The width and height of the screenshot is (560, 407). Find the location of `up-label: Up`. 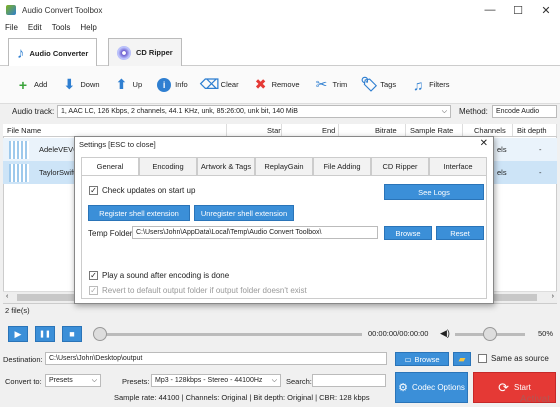

up-label: Up is located at coordinates (137, 84).